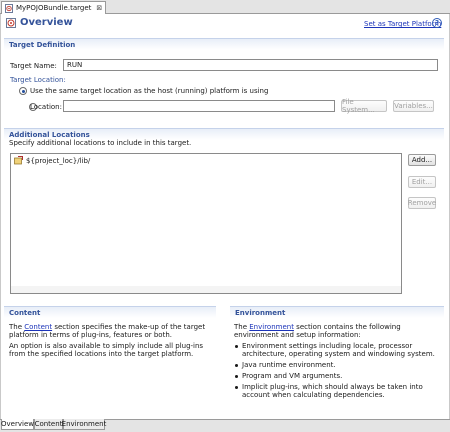 This screenshot has height=432, width=450. What do you see at coordinates (271, 327) in the screenshot?
I see `environment-link: Environment` at bounding box center [271, 327].